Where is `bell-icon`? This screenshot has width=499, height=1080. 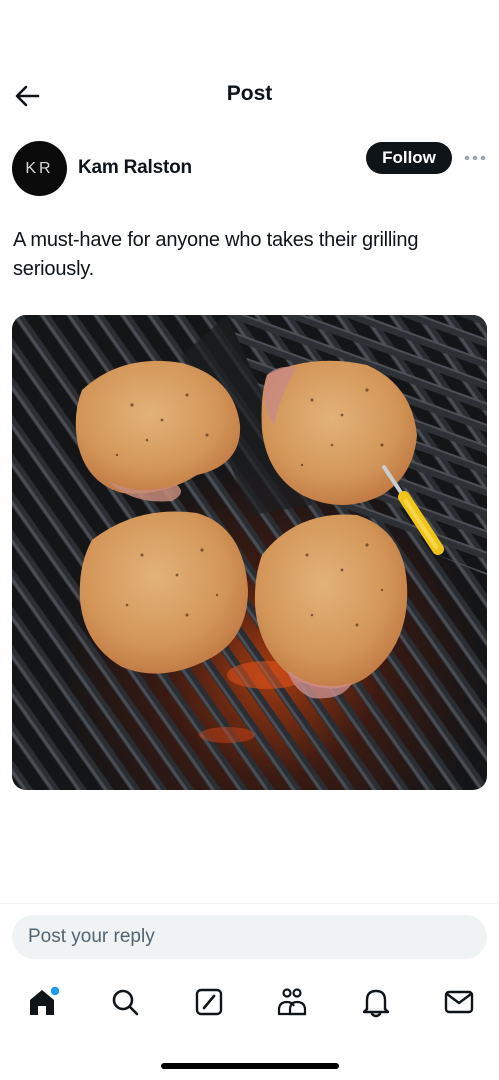
bell-icon is located at coordinates (376, 1003).